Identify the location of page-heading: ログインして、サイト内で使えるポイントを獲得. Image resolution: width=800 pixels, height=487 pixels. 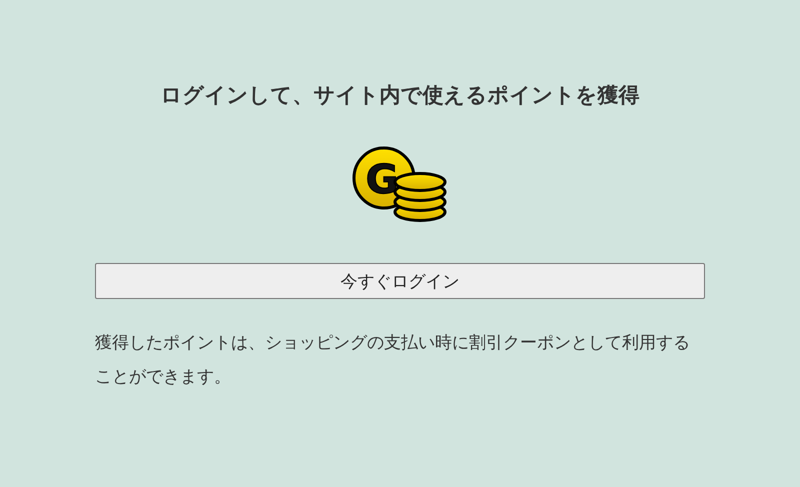
(400, 95).